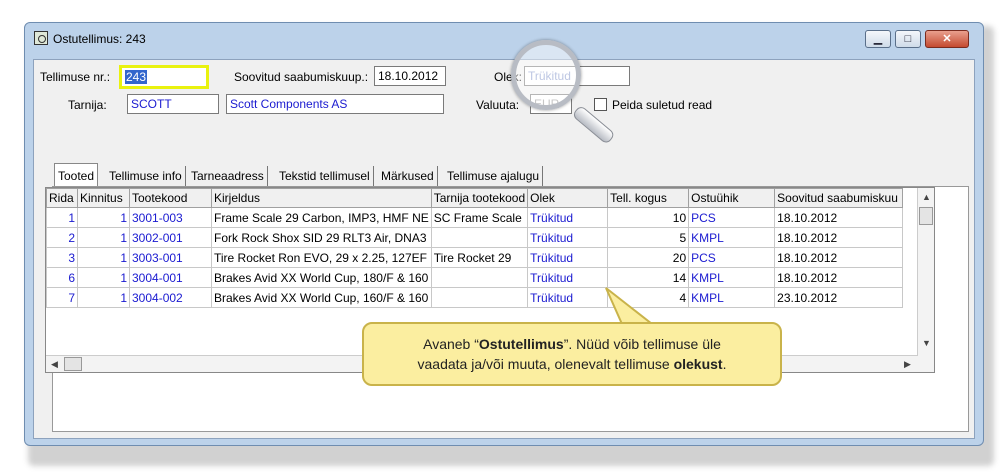 This screenshot has height=472, width=1005. I want to click on cell-tootekood: 3002-001, so click(170, 237).